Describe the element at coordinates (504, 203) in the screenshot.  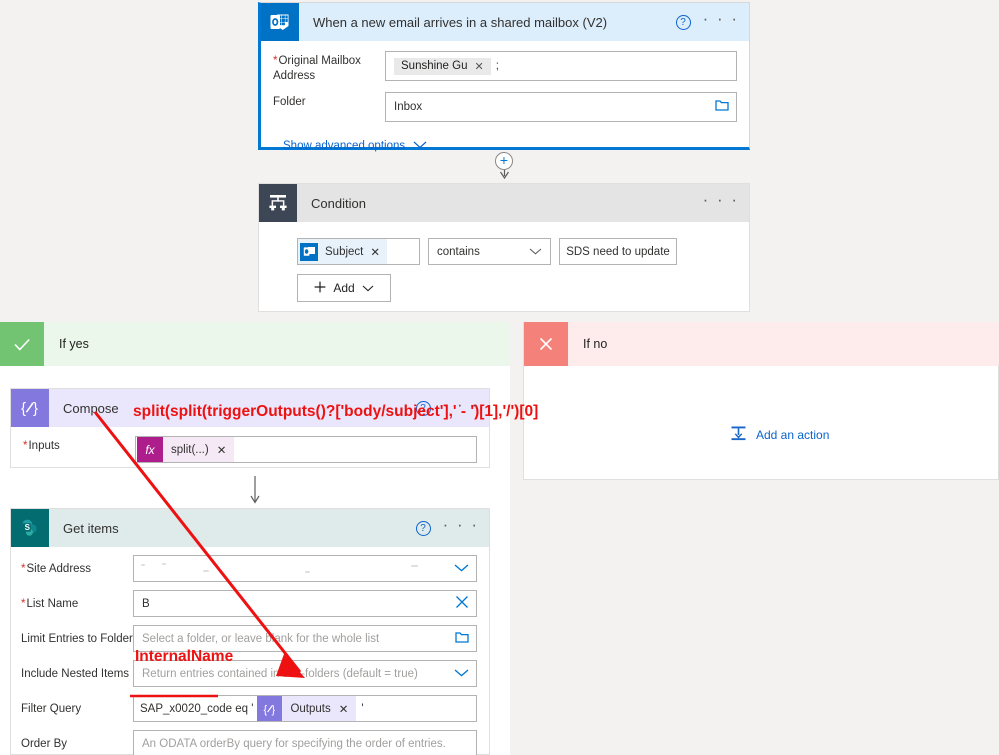
I see `condition-card-header: Condition · · ·` at that location.